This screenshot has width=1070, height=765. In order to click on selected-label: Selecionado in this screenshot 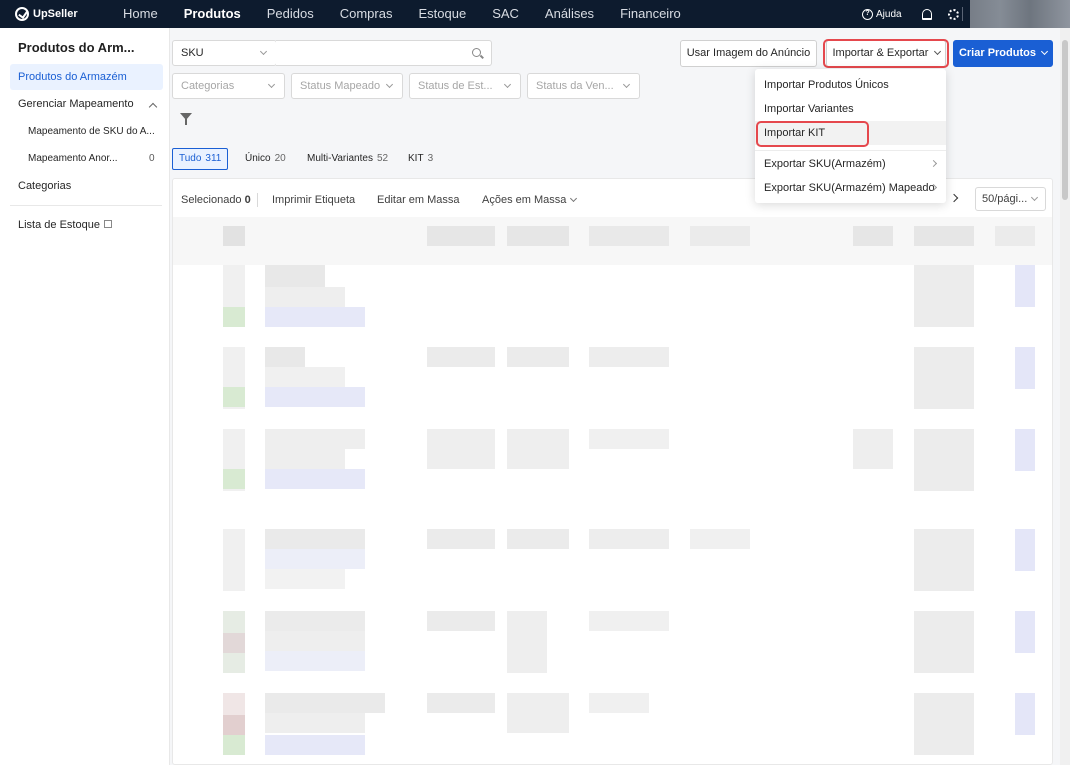, I will do `click(211, 200)`.